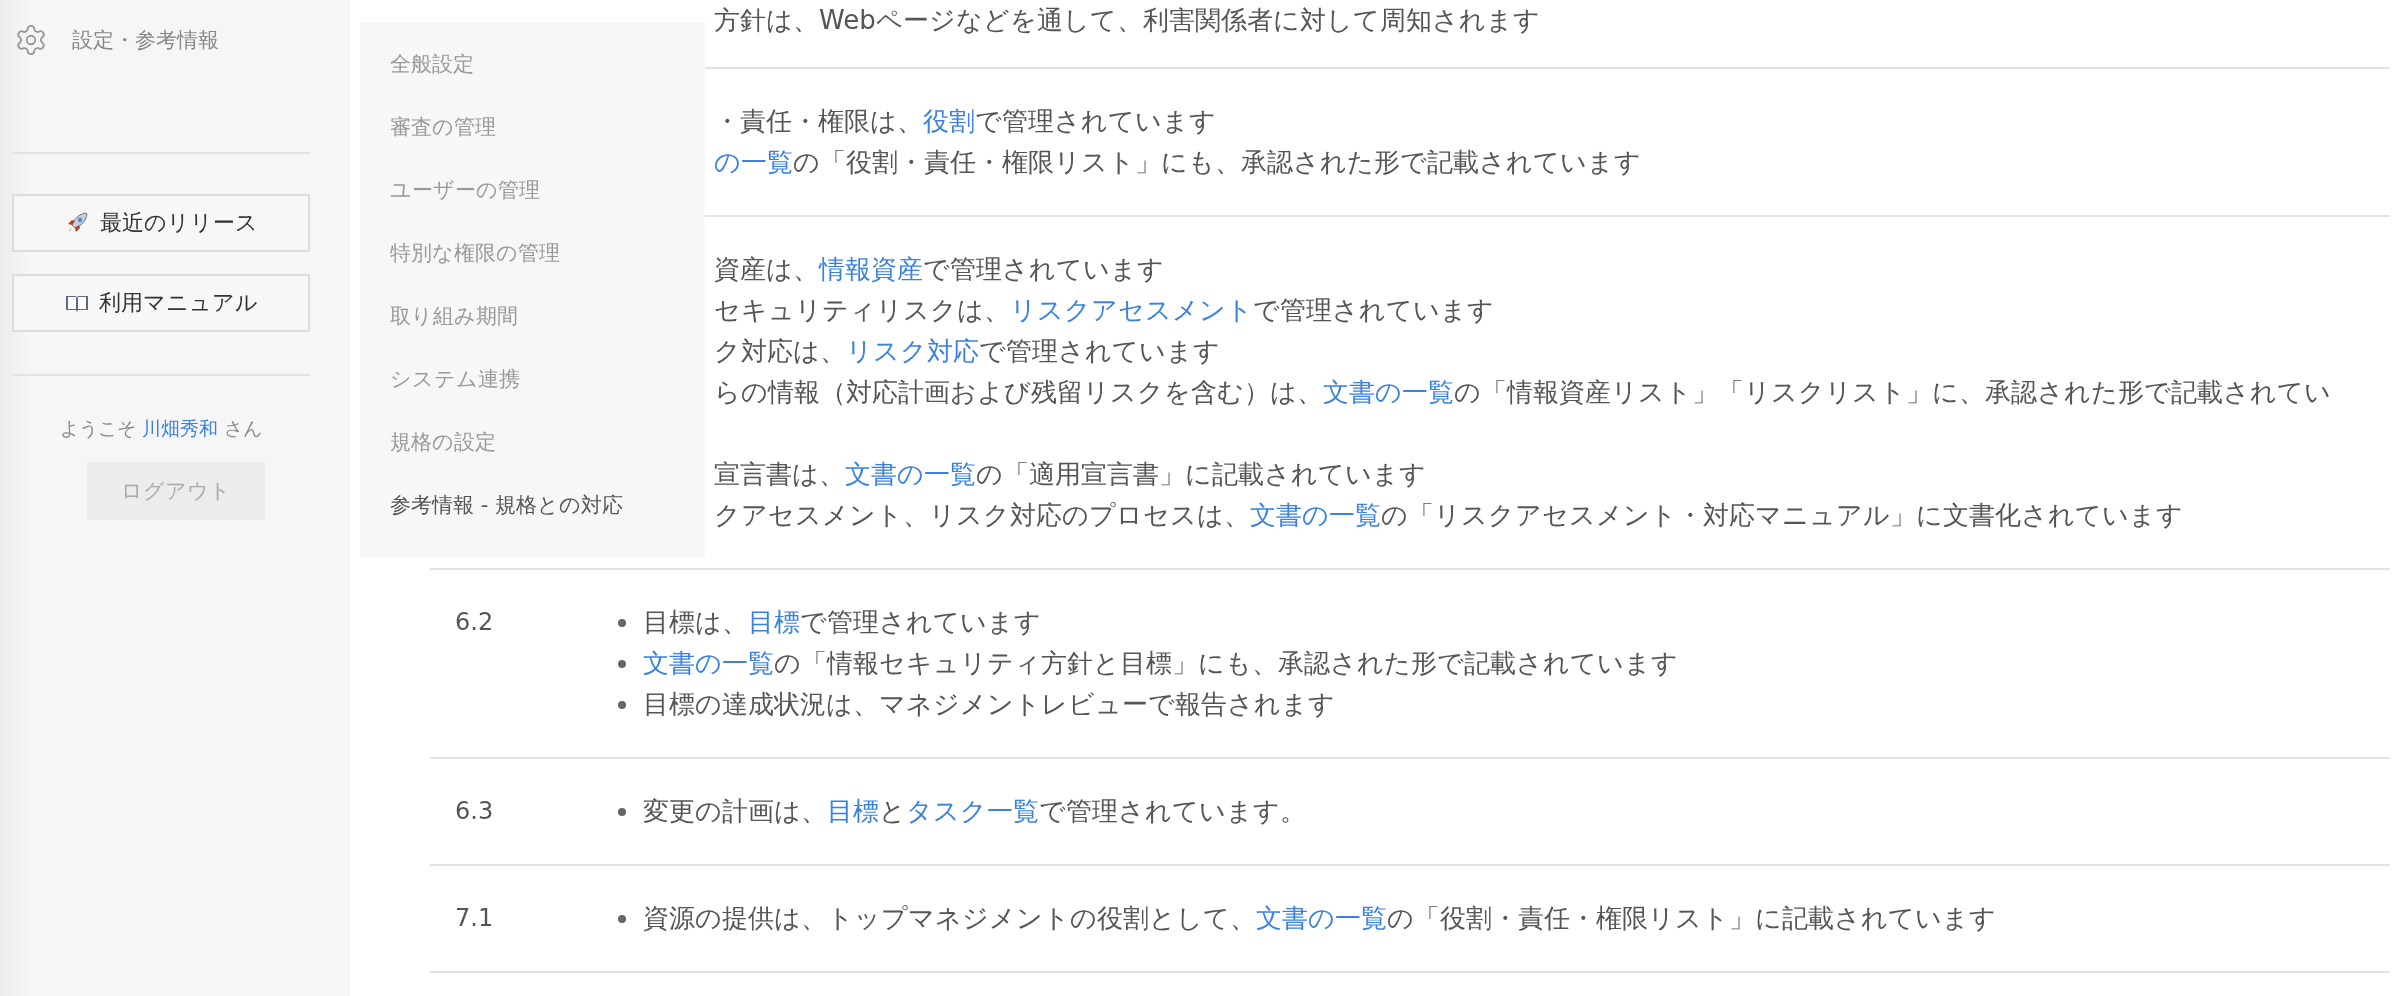  What do you see at coordinates (753, 162) in the screenshot?
I see `link: の一覧` at bounding box center [753, 162].